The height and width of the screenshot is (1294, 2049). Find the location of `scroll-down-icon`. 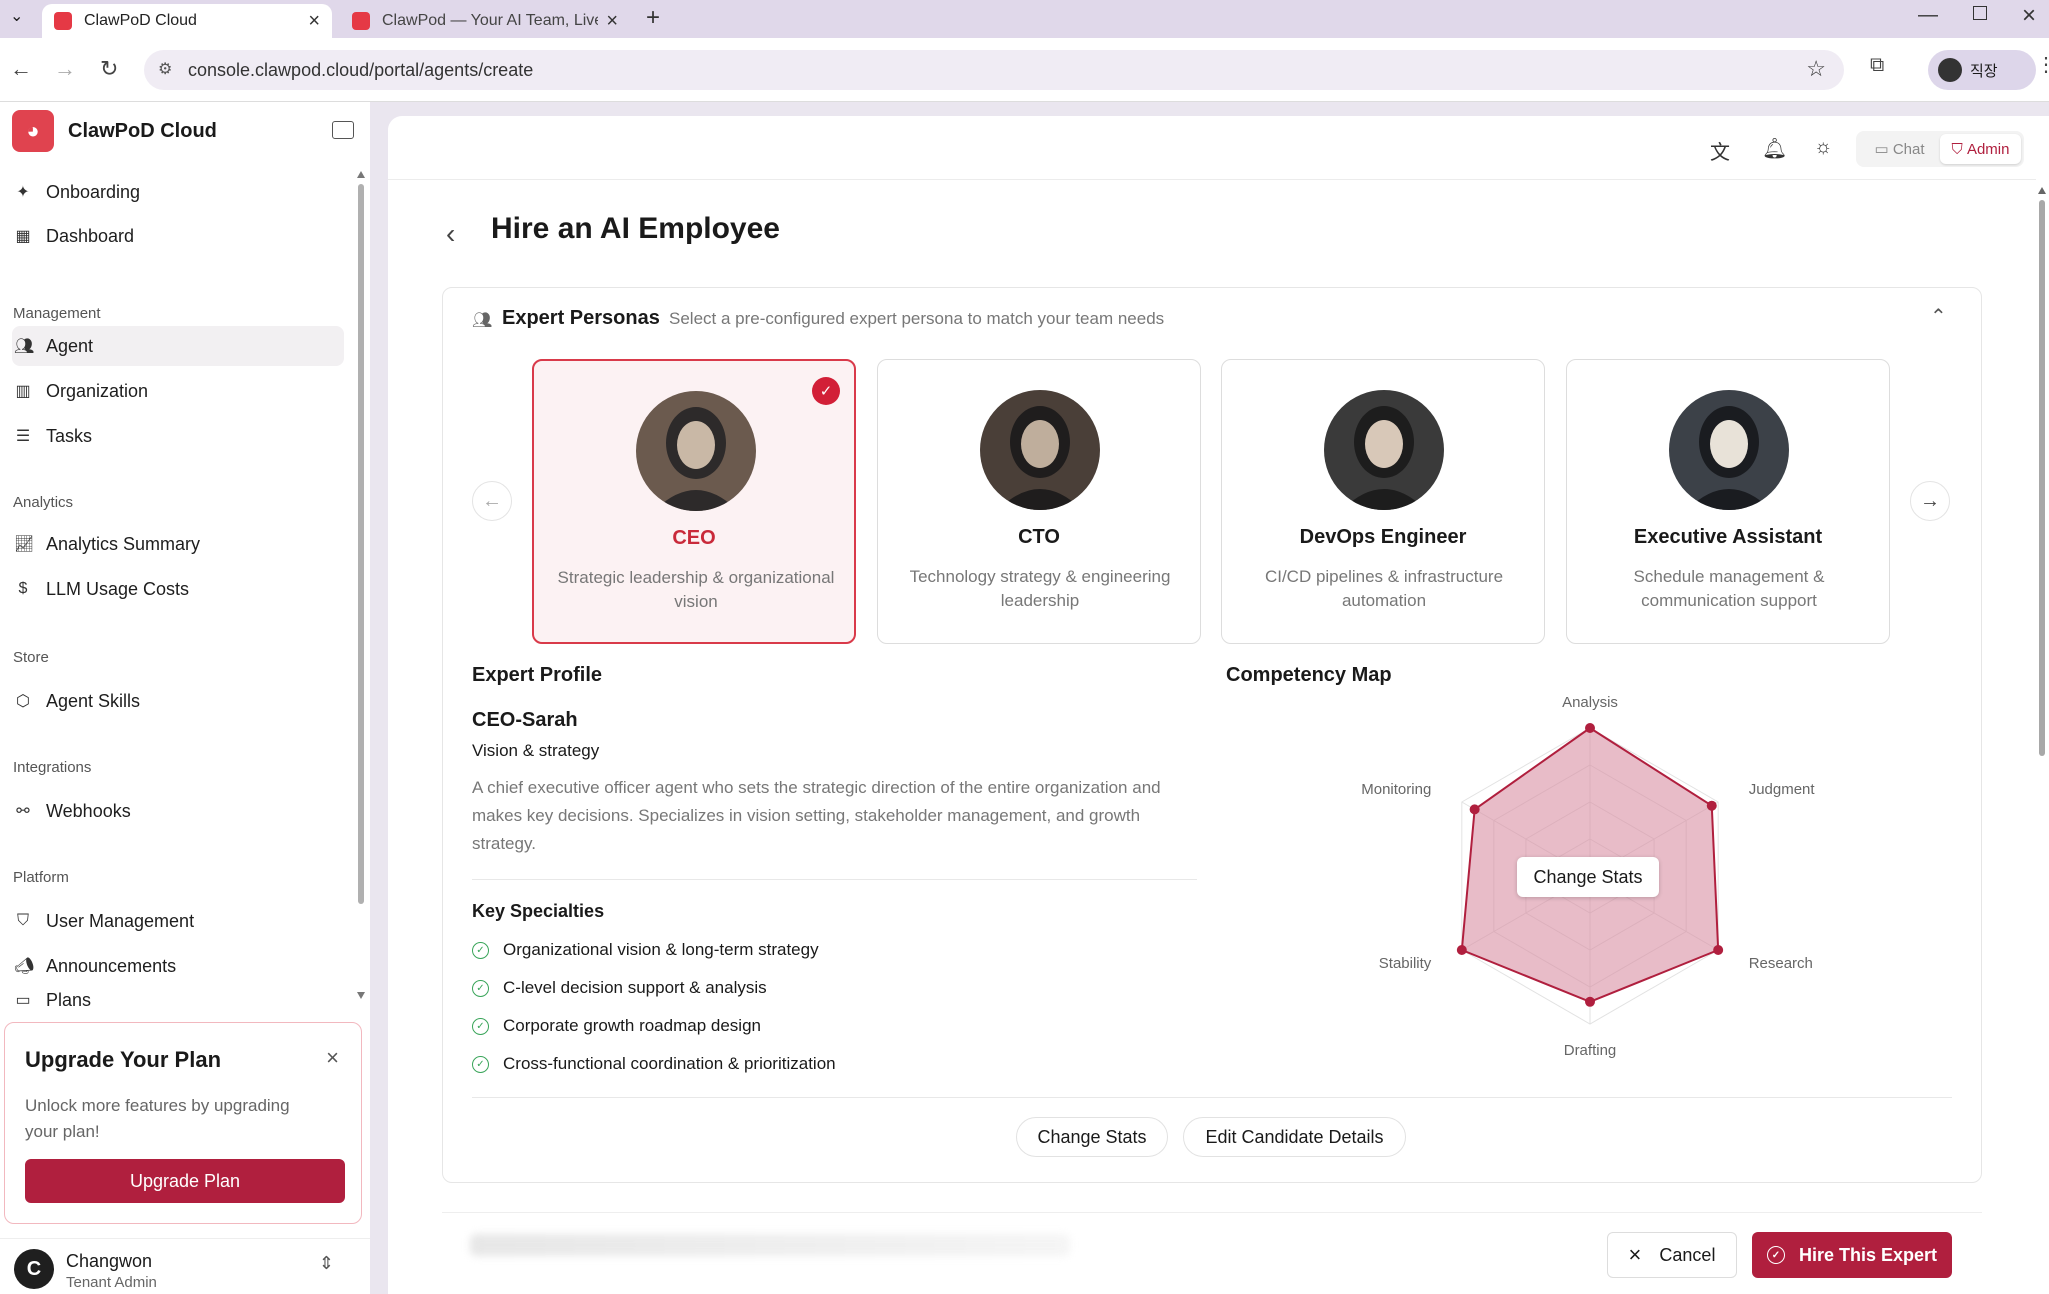

scroll-down-icon is located at coordinates (361, 995).